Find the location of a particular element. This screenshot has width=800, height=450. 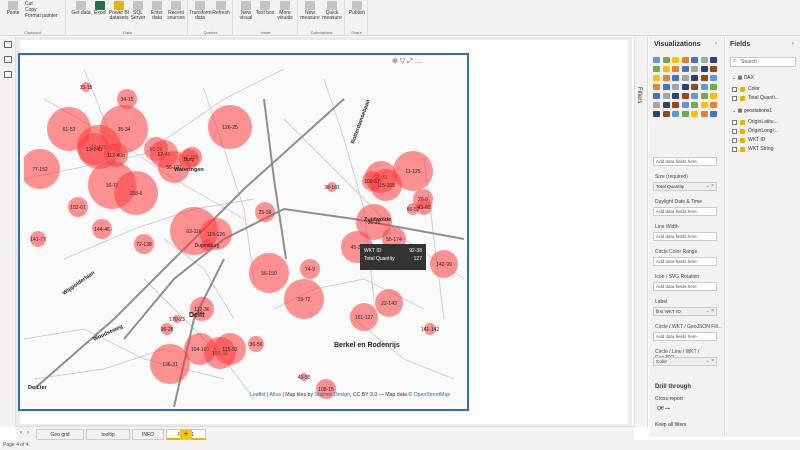

leaflet-link: Leaflet is located at coordinates (258, 395).